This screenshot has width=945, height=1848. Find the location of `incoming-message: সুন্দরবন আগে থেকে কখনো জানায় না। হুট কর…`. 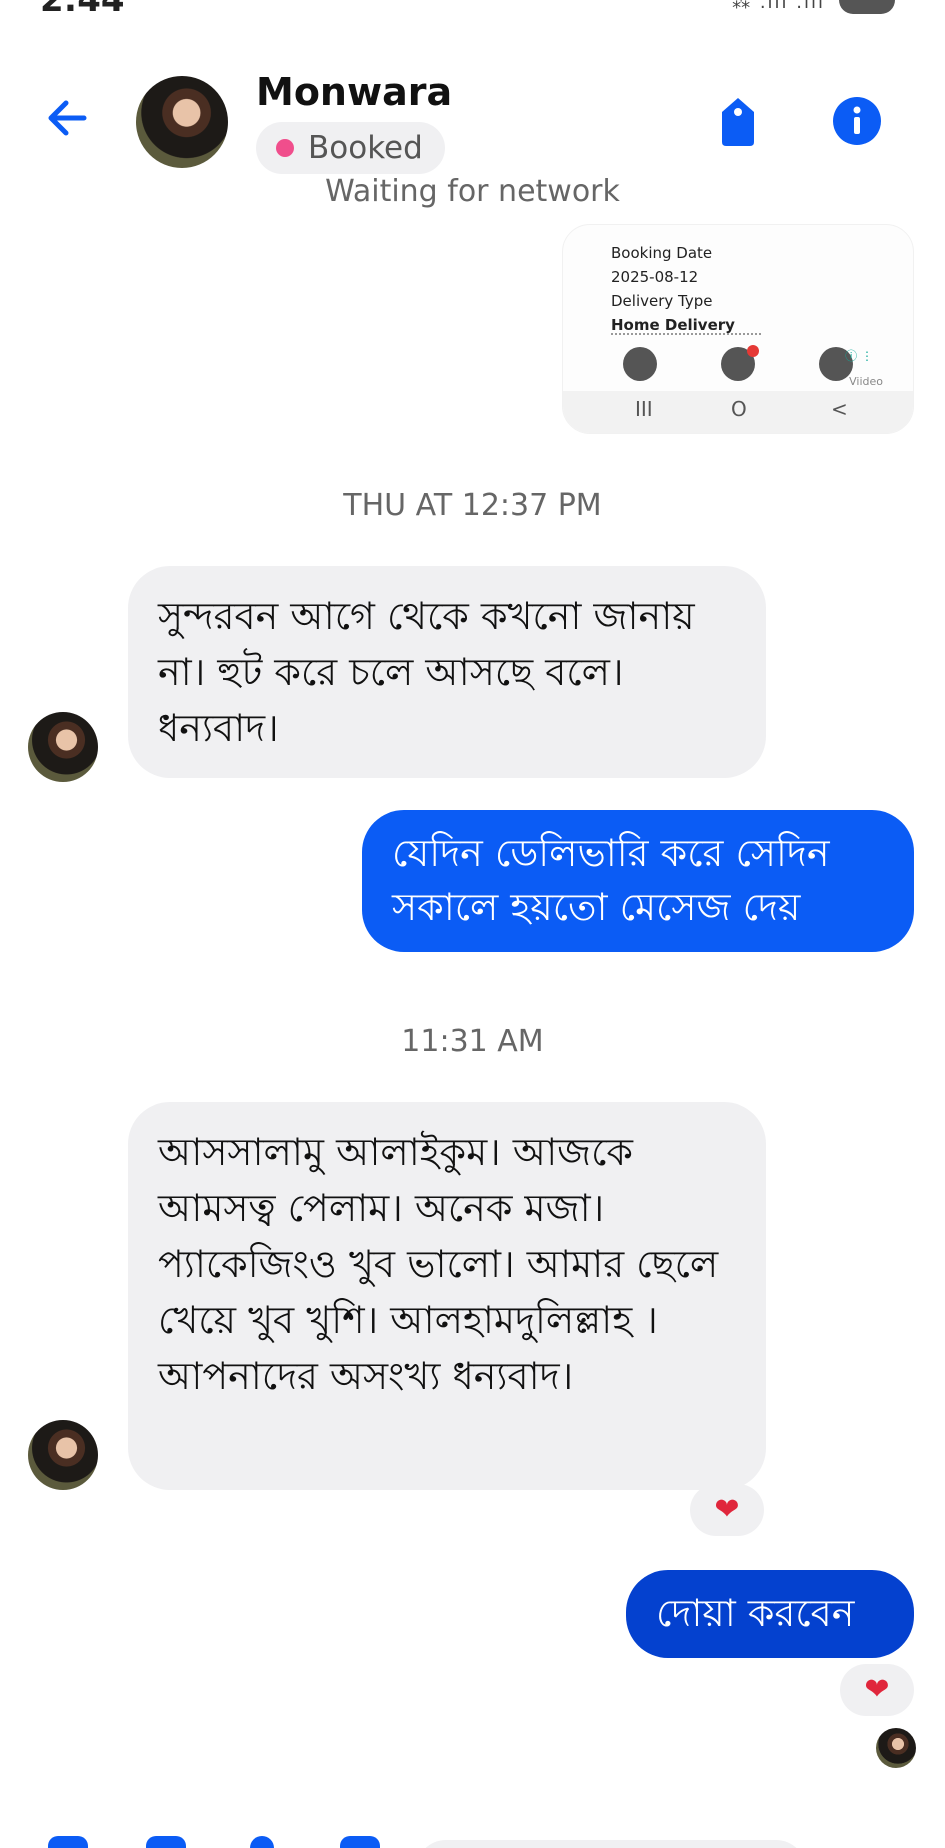

incoming-message: সুন্দরবন আগে থেকে কখনো জানায় না। হুট কর… is located at coordinates (447, 672).